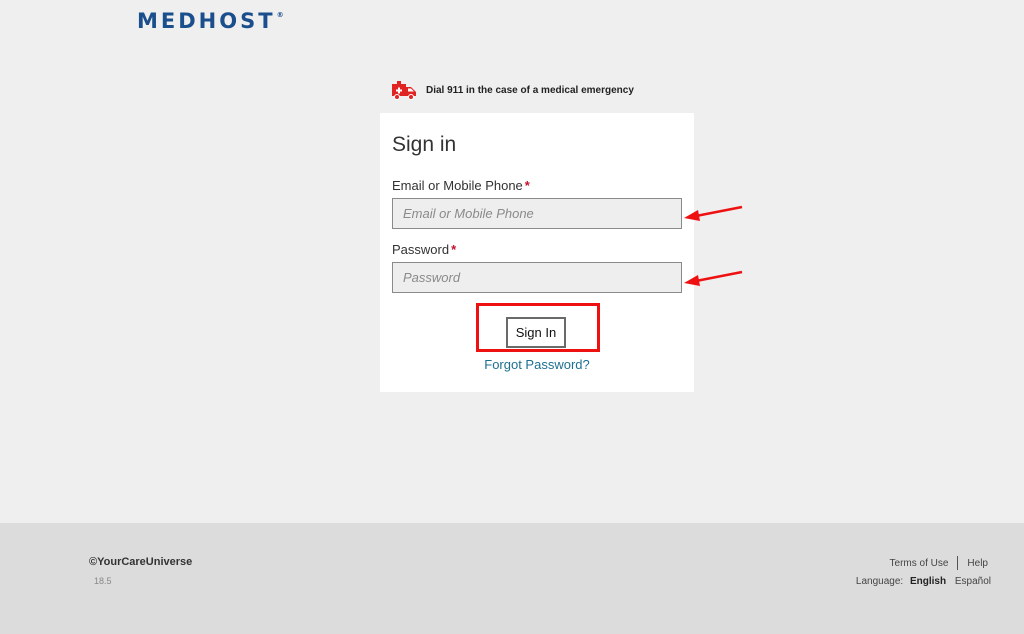 The height and width of the screenshot is (634, 1024). What do you see at coordinates (537, 277) in the screenshot?
I see `password-input` at bounding box center [537, 277].